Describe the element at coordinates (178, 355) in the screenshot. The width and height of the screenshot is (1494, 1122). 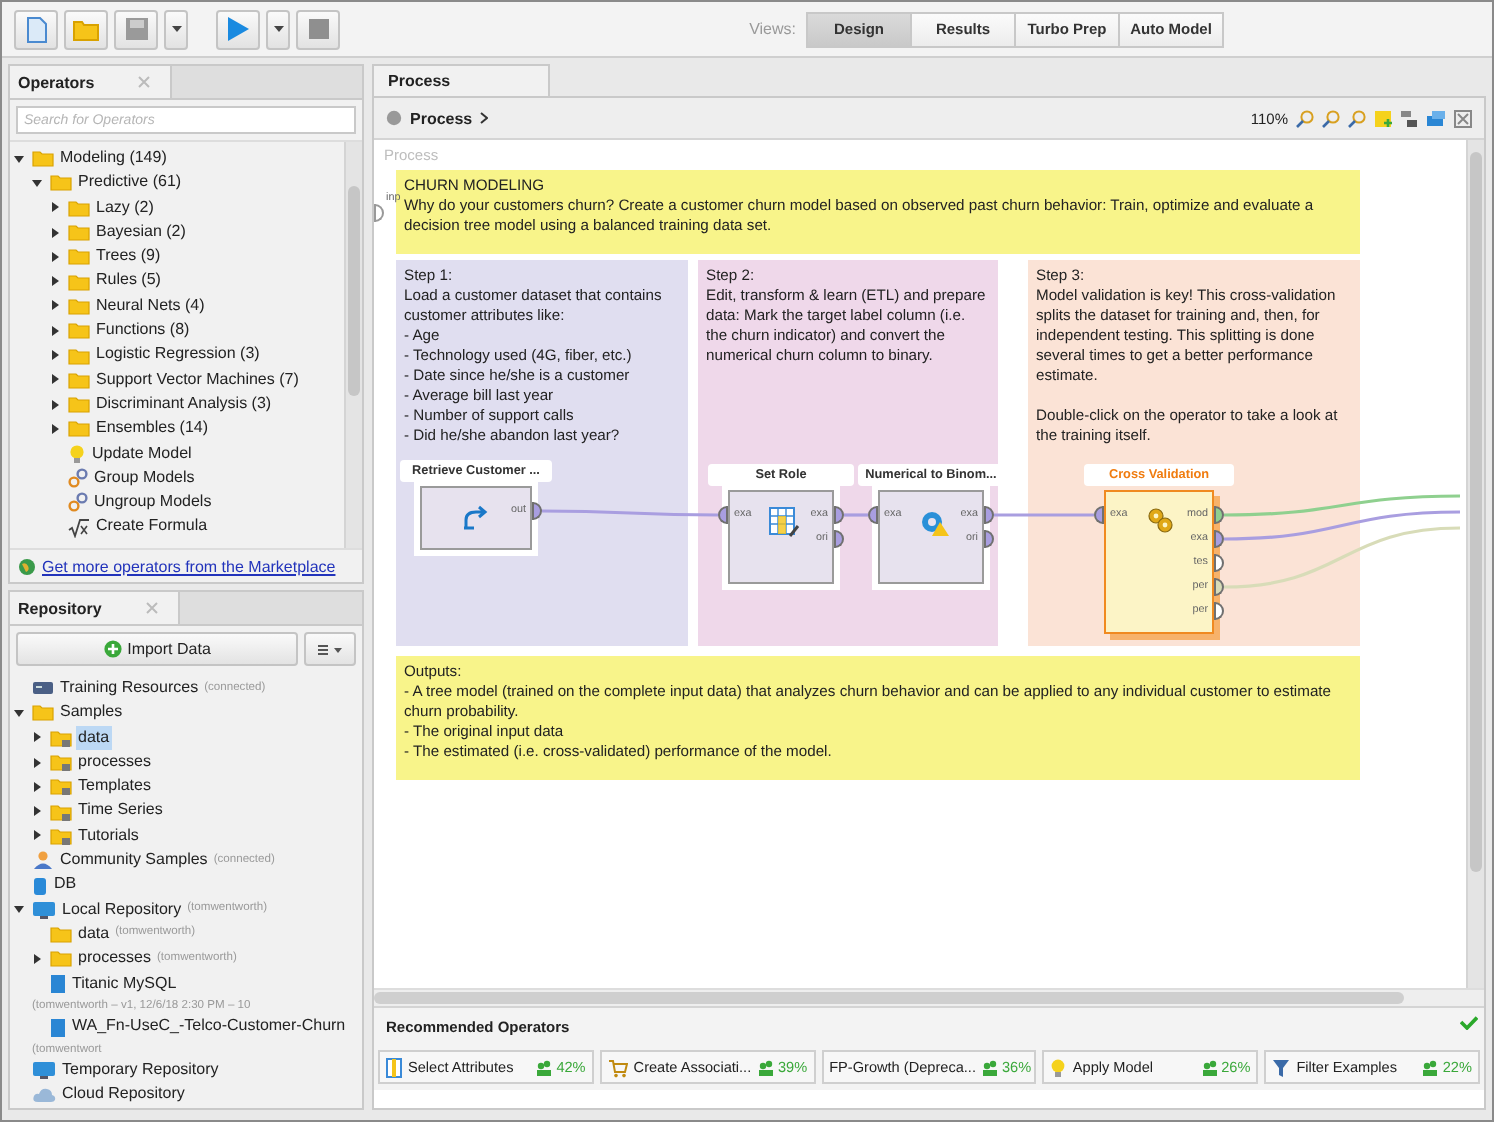
I see `tree-item: Logistic Regression (3)` at that location.